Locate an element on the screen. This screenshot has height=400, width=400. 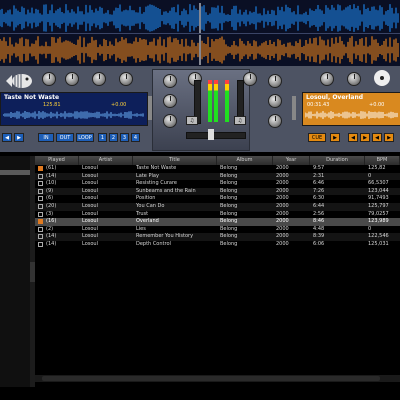
cell-bpm: 91,7493 is located at coordinates (378, 198).